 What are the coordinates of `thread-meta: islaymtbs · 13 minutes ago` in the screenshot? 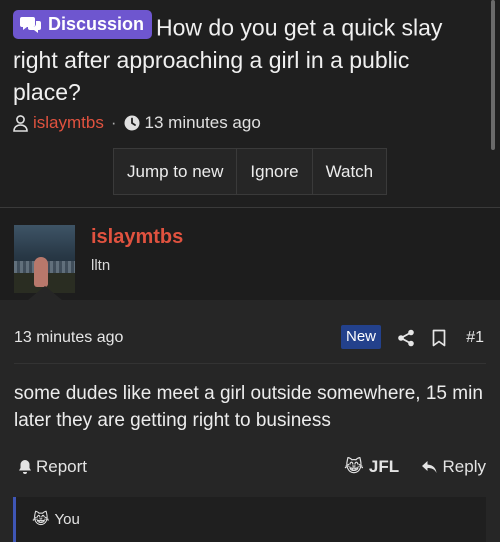 It's located at (137, 123).